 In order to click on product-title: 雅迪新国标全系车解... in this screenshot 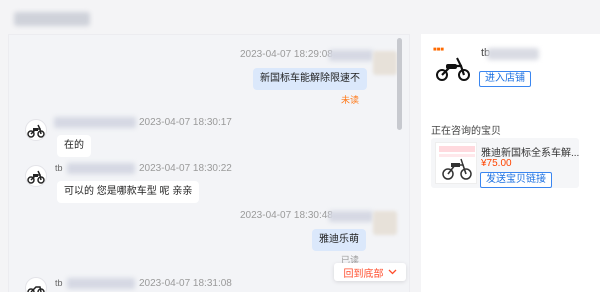, I will do `click(530, 153)`.